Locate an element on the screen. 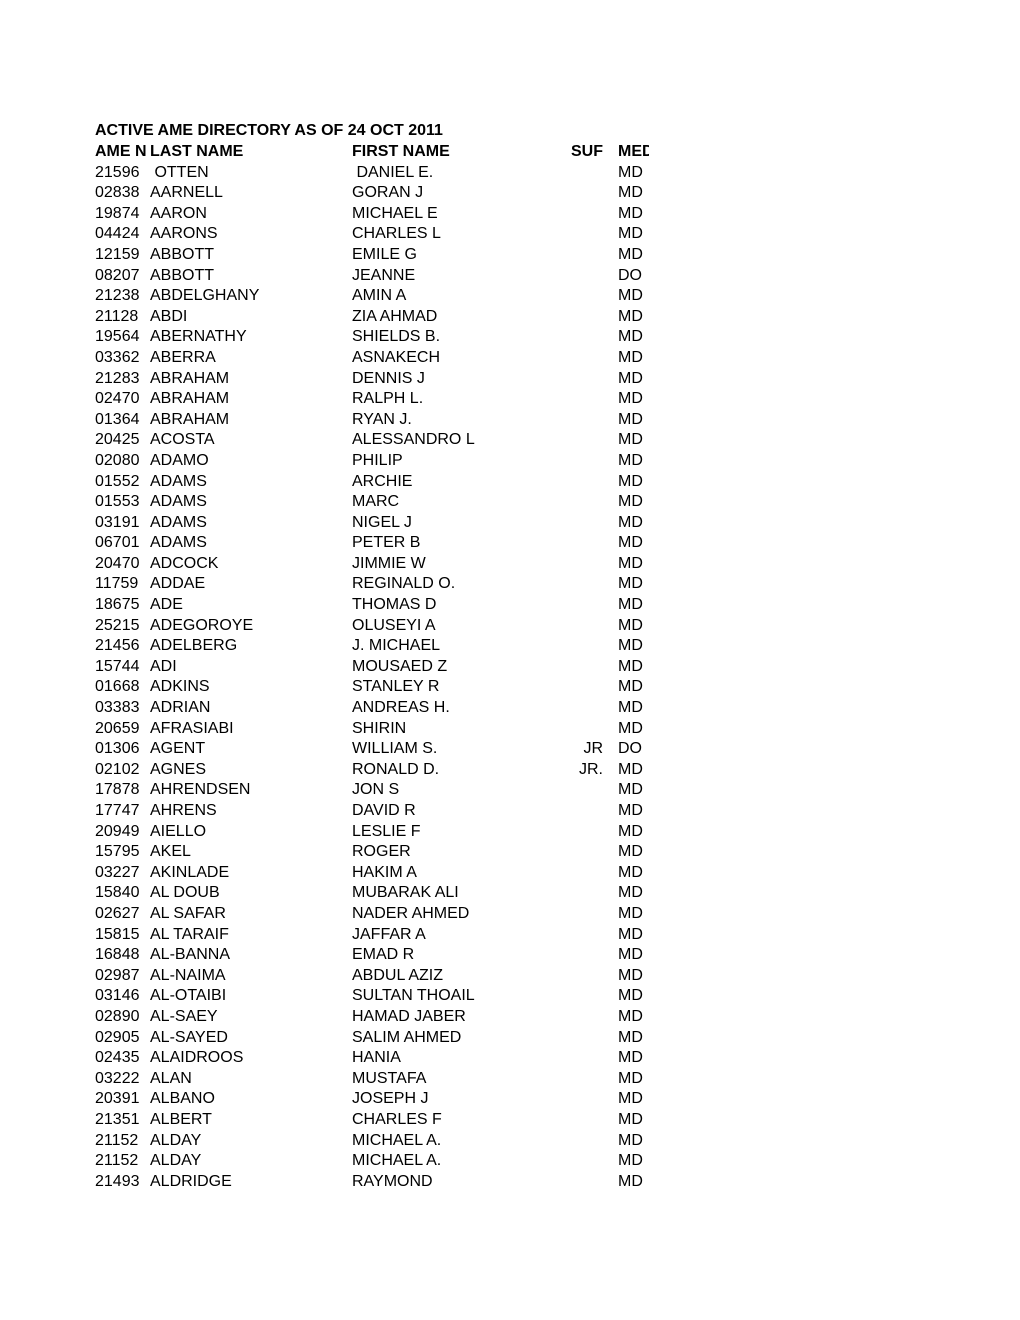 The width and height of the screenshot is (1020, 1320). table-row: 21238 ABDELGHANY AMIN A MD is located at coordinates (510, 296).